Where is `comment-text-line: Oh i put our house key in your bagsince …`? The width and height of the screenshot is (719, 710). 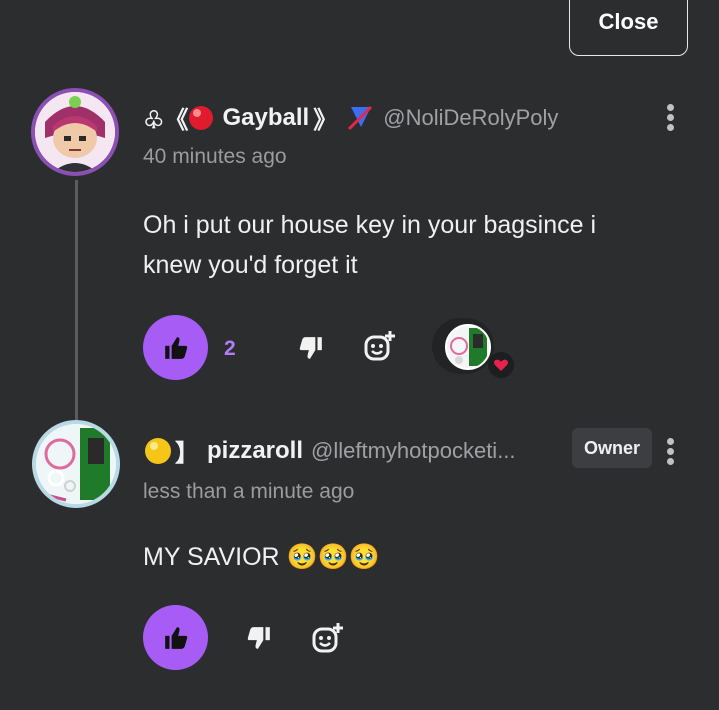
comment-text-line: Oh i put our house key in your bagsince … is located at coordinates (370, 225).